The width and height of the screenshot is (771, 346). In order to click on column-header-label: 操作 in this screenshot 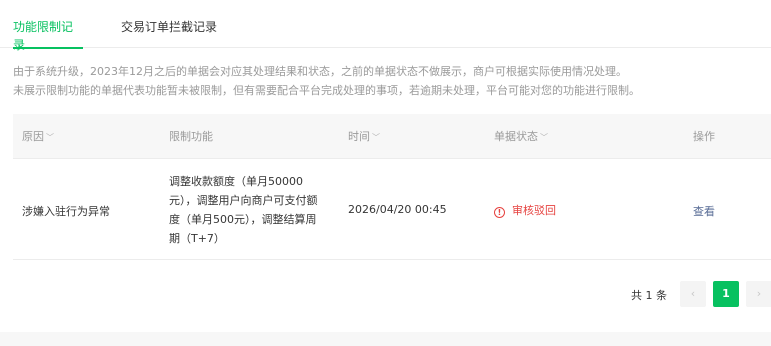, I will do `click(704, 136)`.